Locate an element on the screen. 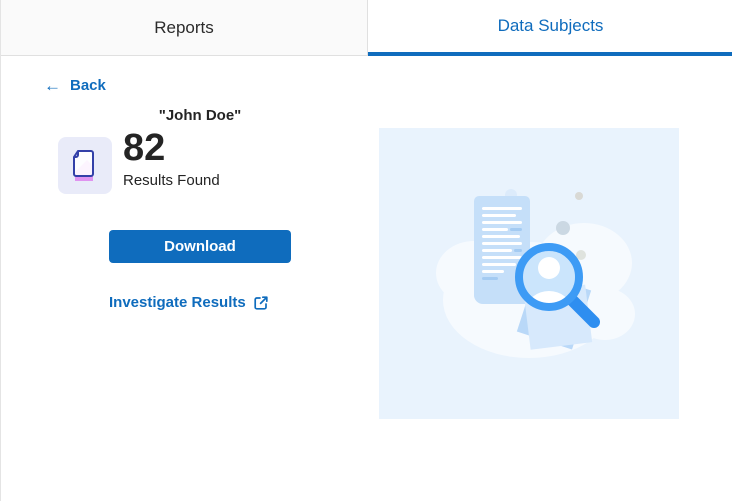  back-link: ← Back is located at coordinates (75, 85).